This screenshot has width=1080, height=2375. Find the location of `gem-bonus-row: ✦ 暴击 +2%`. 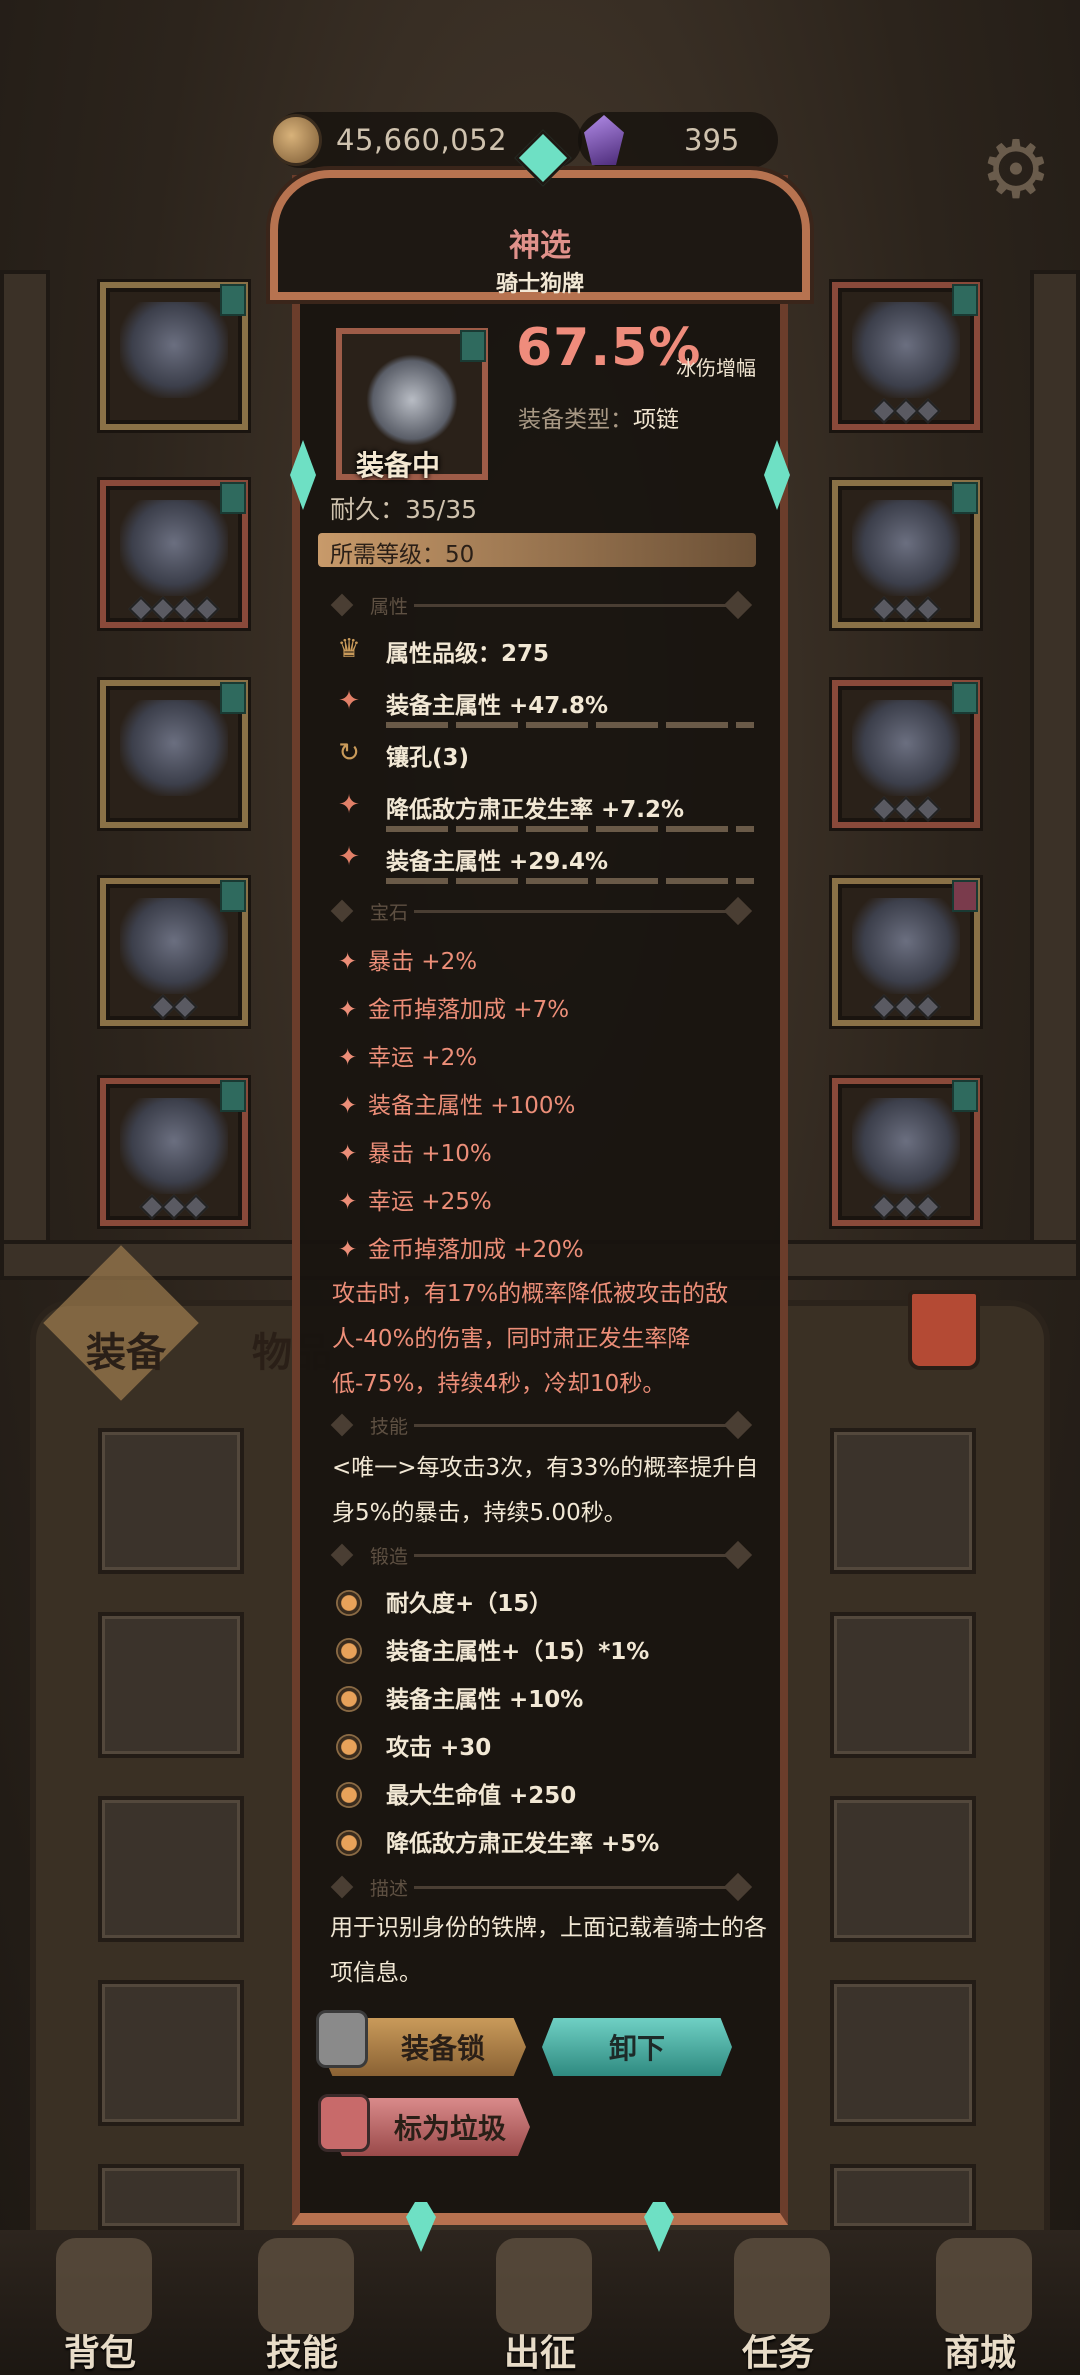

gem-bonus-row: ✦ 暴击 +2% is located at coordinates (407, 959).